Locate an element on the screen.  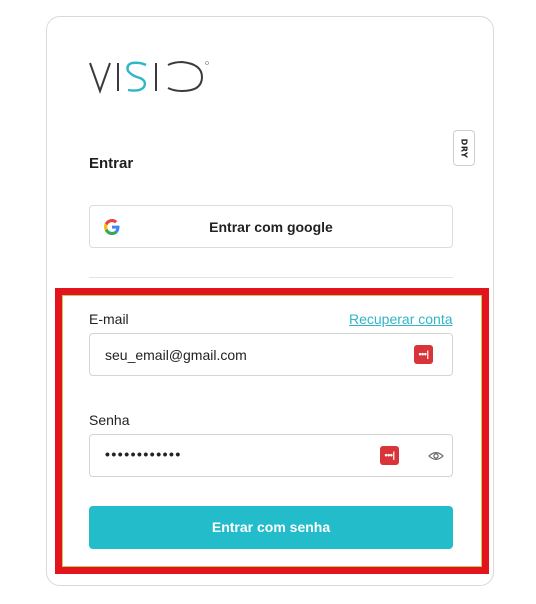
email-field: seu_email@gmail.com •••| is located at coordinates (271, 354).